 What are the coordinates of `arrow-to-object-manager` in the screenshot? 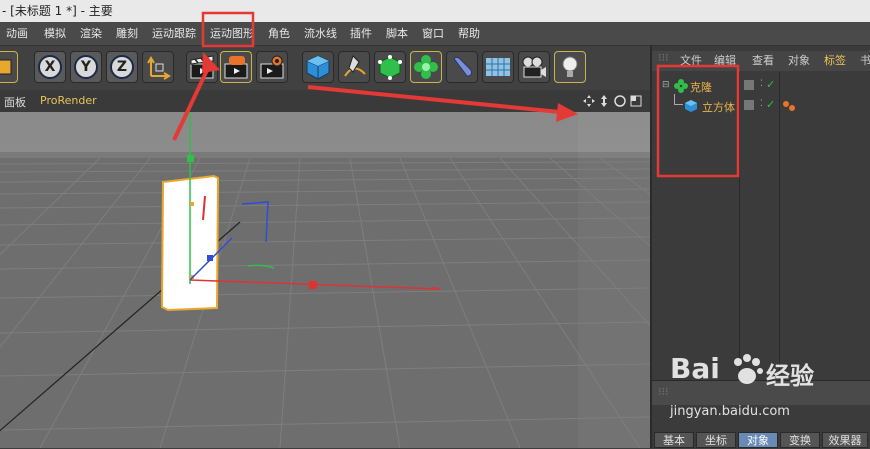 It's located at (434, 99).